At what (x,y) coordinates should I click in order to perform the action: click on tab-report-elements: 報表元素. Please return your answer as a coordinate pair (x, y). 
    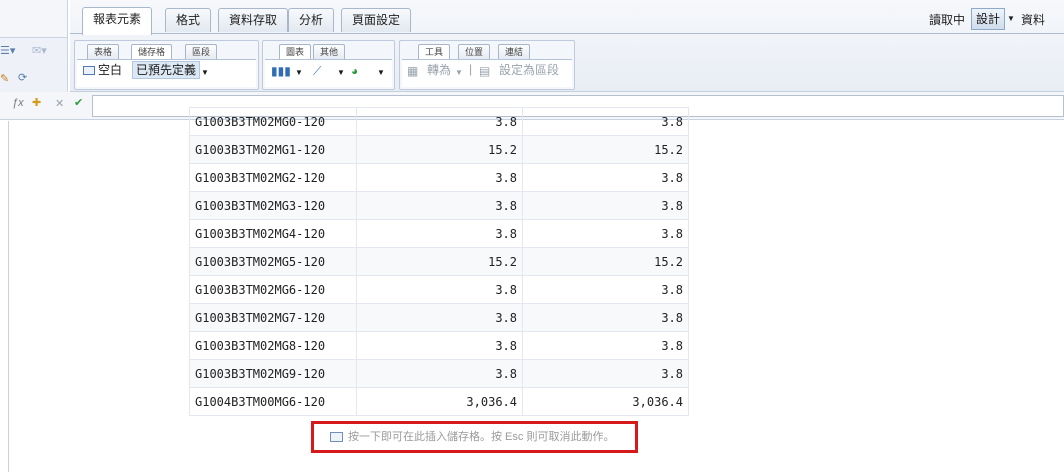
    Looking at the image, I should click on (117, 21).